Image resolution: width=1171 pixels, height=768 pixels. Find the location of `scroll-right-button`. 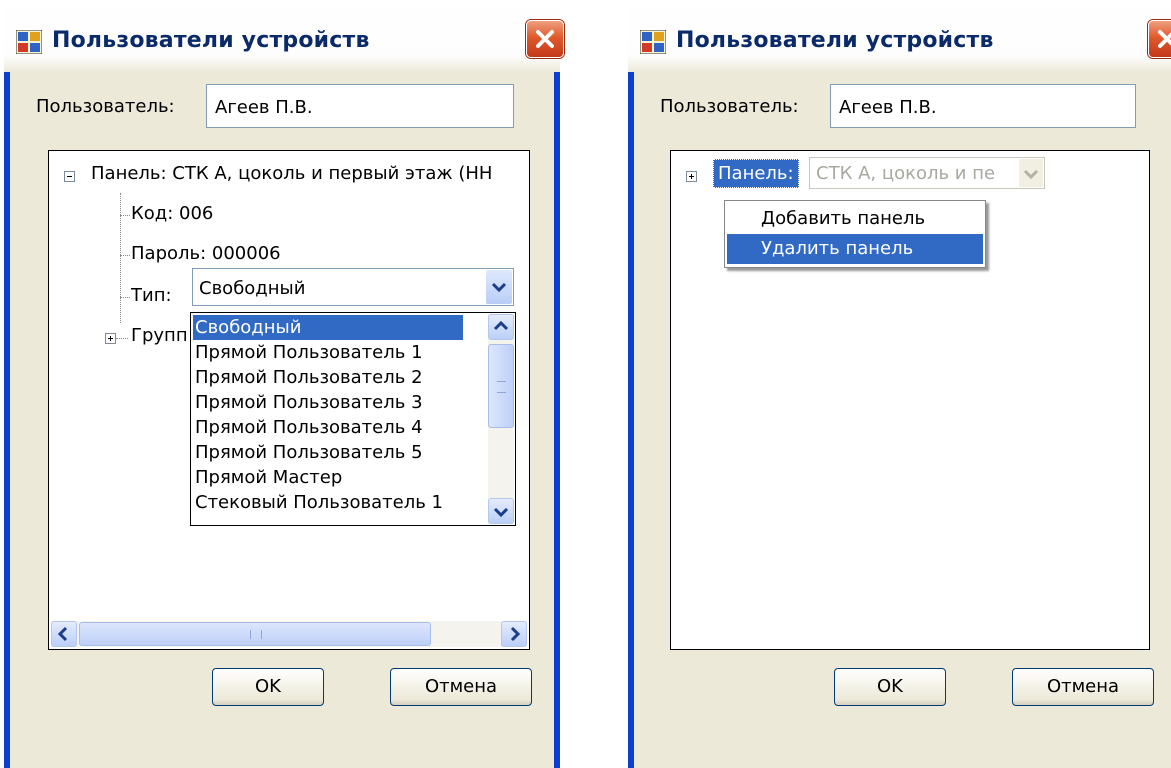

scroll-right-button is located at coordinates (514, 634).